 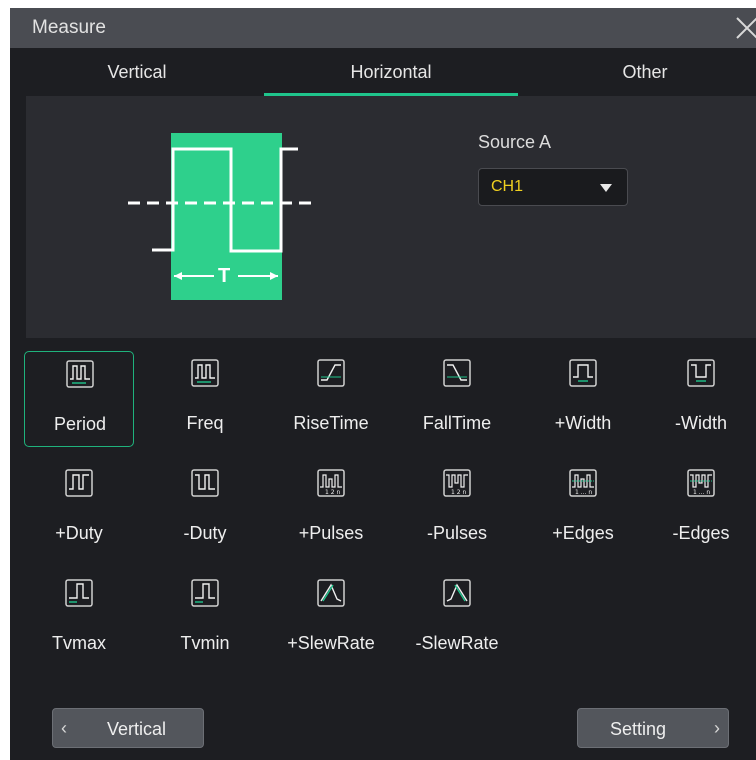 What do you see at coordinates (205, 483) in the screenshot?
I see `negative-duty-icon` at bounding box center [205, 483].